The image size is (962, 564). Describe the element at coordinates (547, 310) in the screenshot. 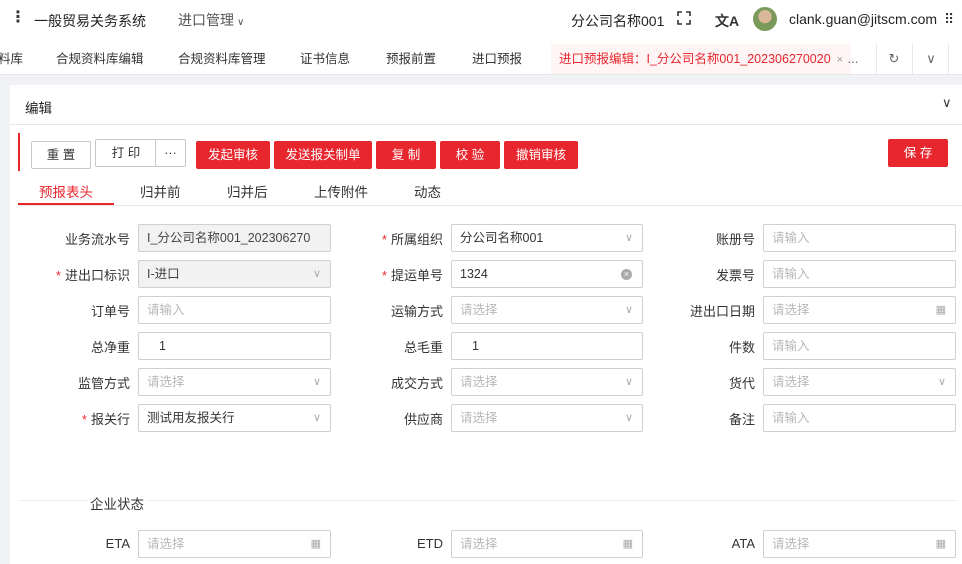

I see `transport-select: 请选择 ∨` at that location.